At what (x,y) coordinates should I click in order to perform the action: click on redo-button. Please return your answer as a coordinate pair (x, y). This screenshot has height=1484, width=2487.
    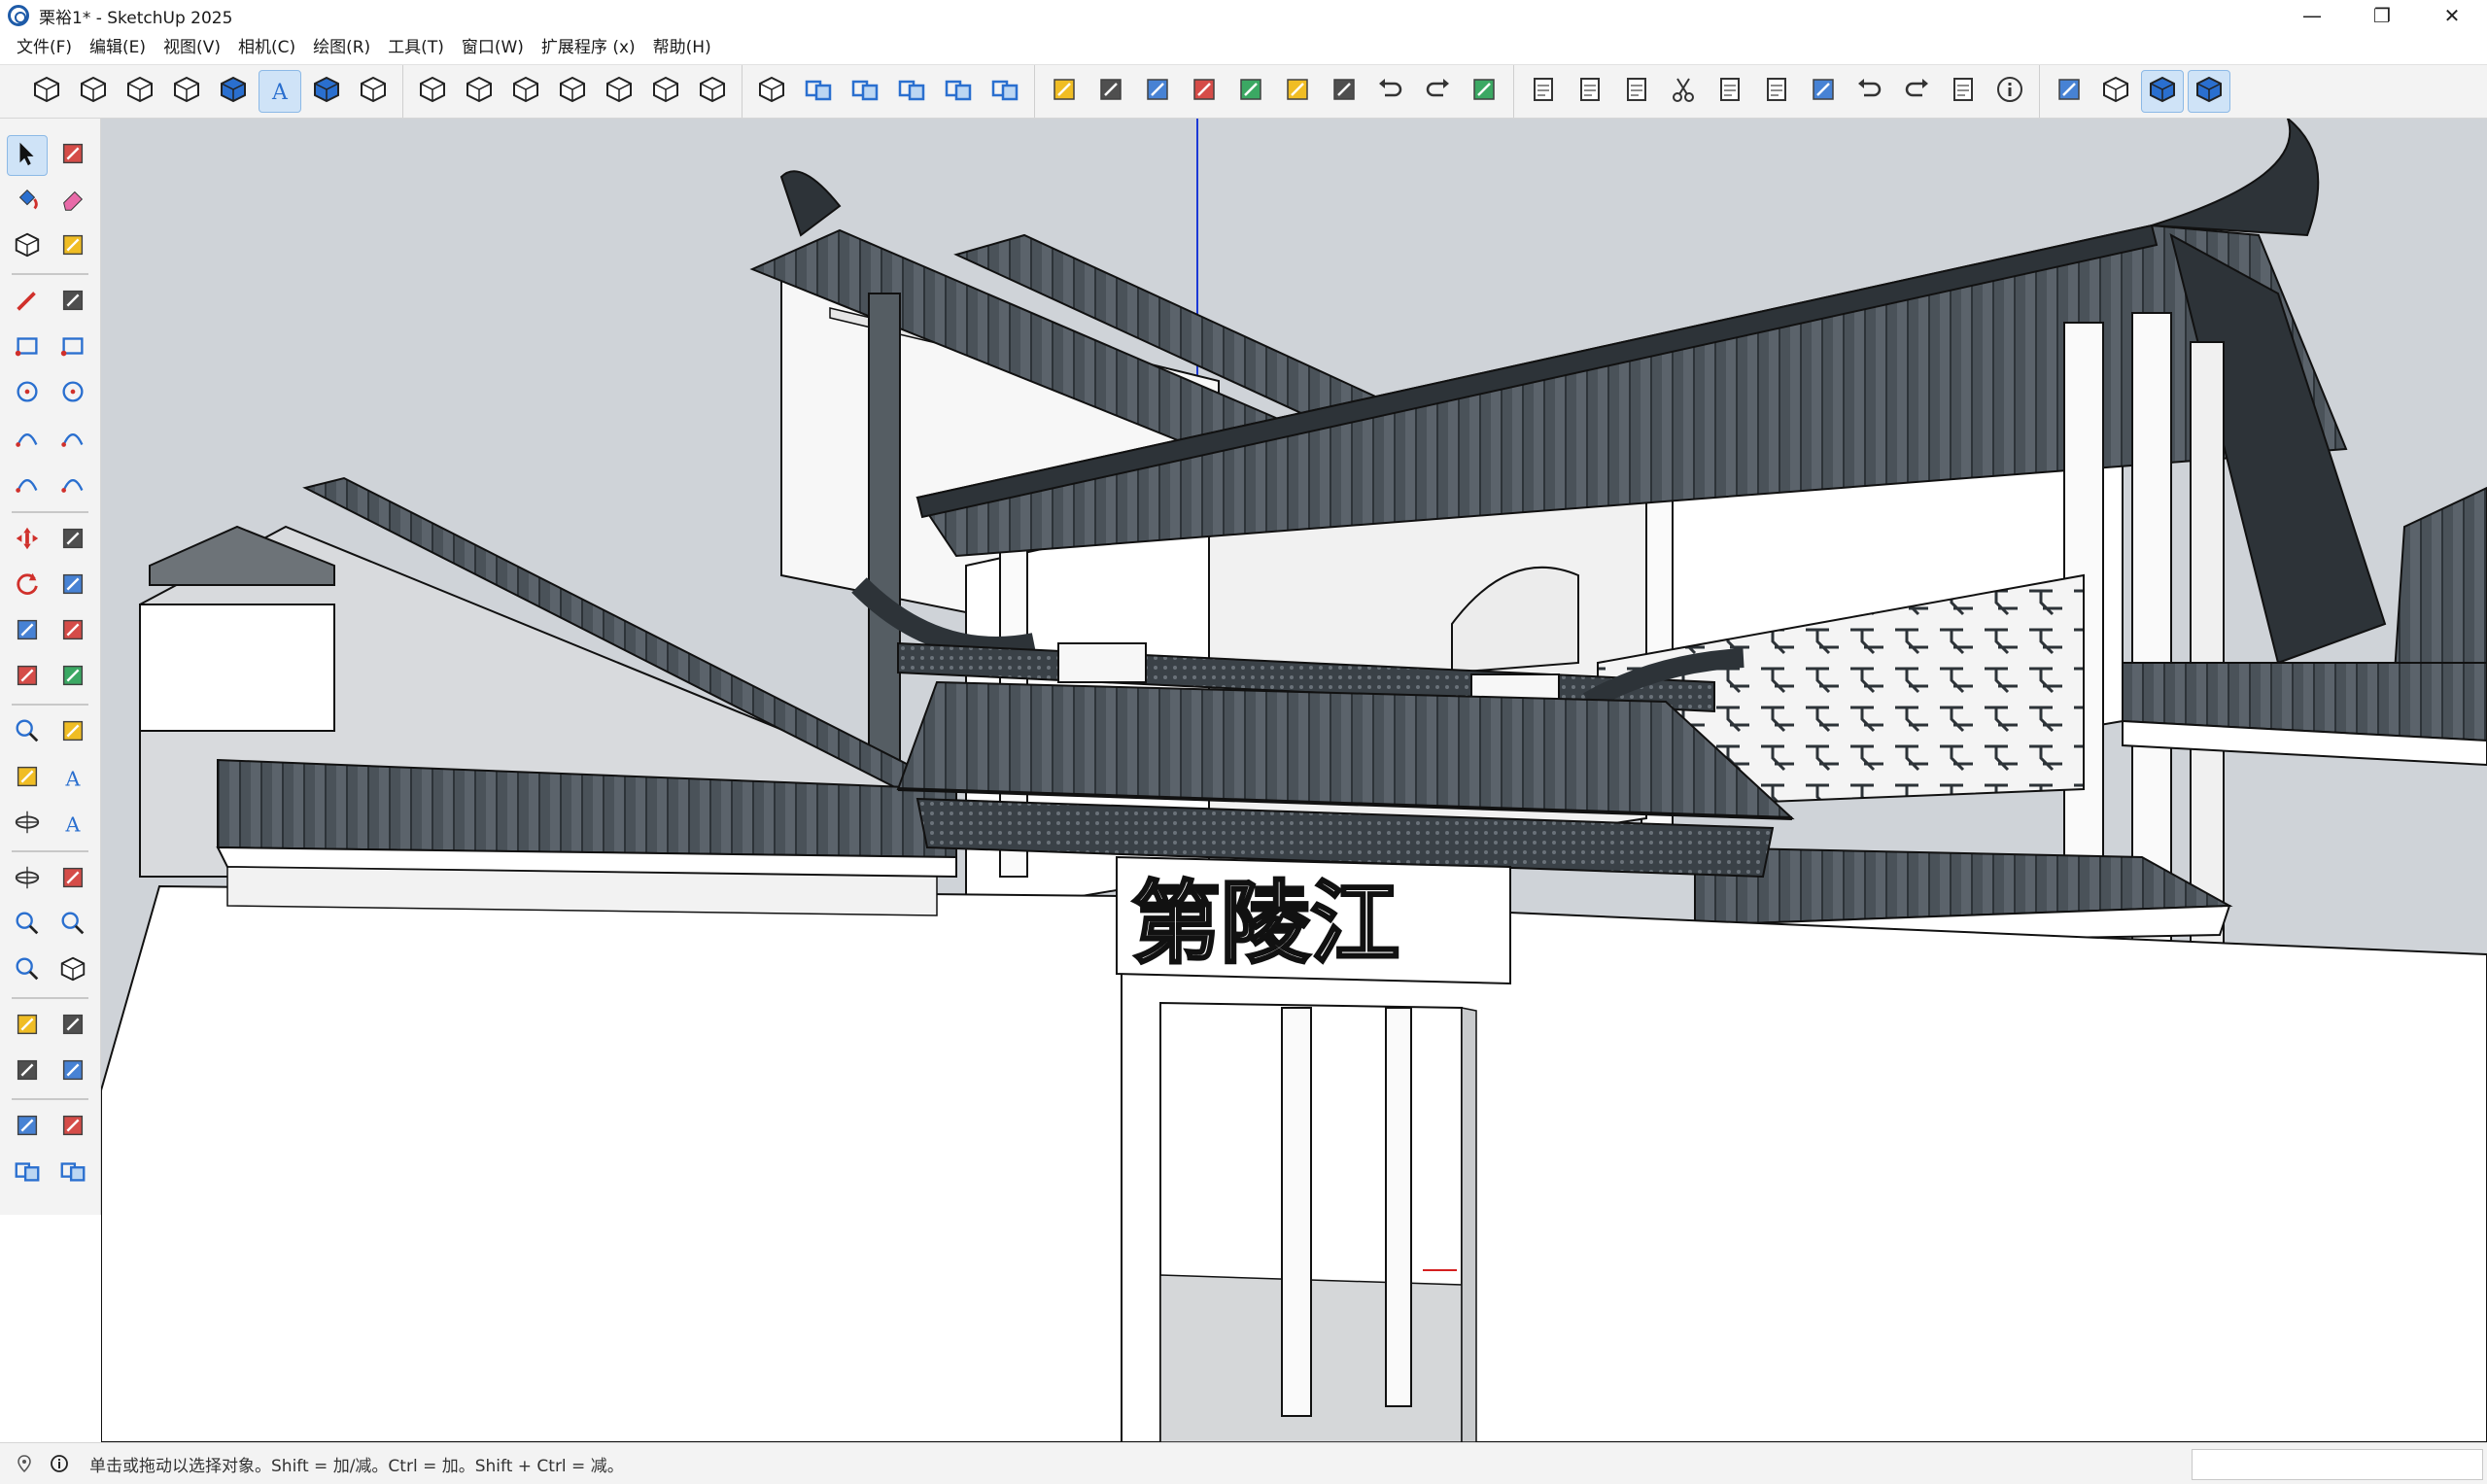
    Looking at the image, I should click on (1916, 91).